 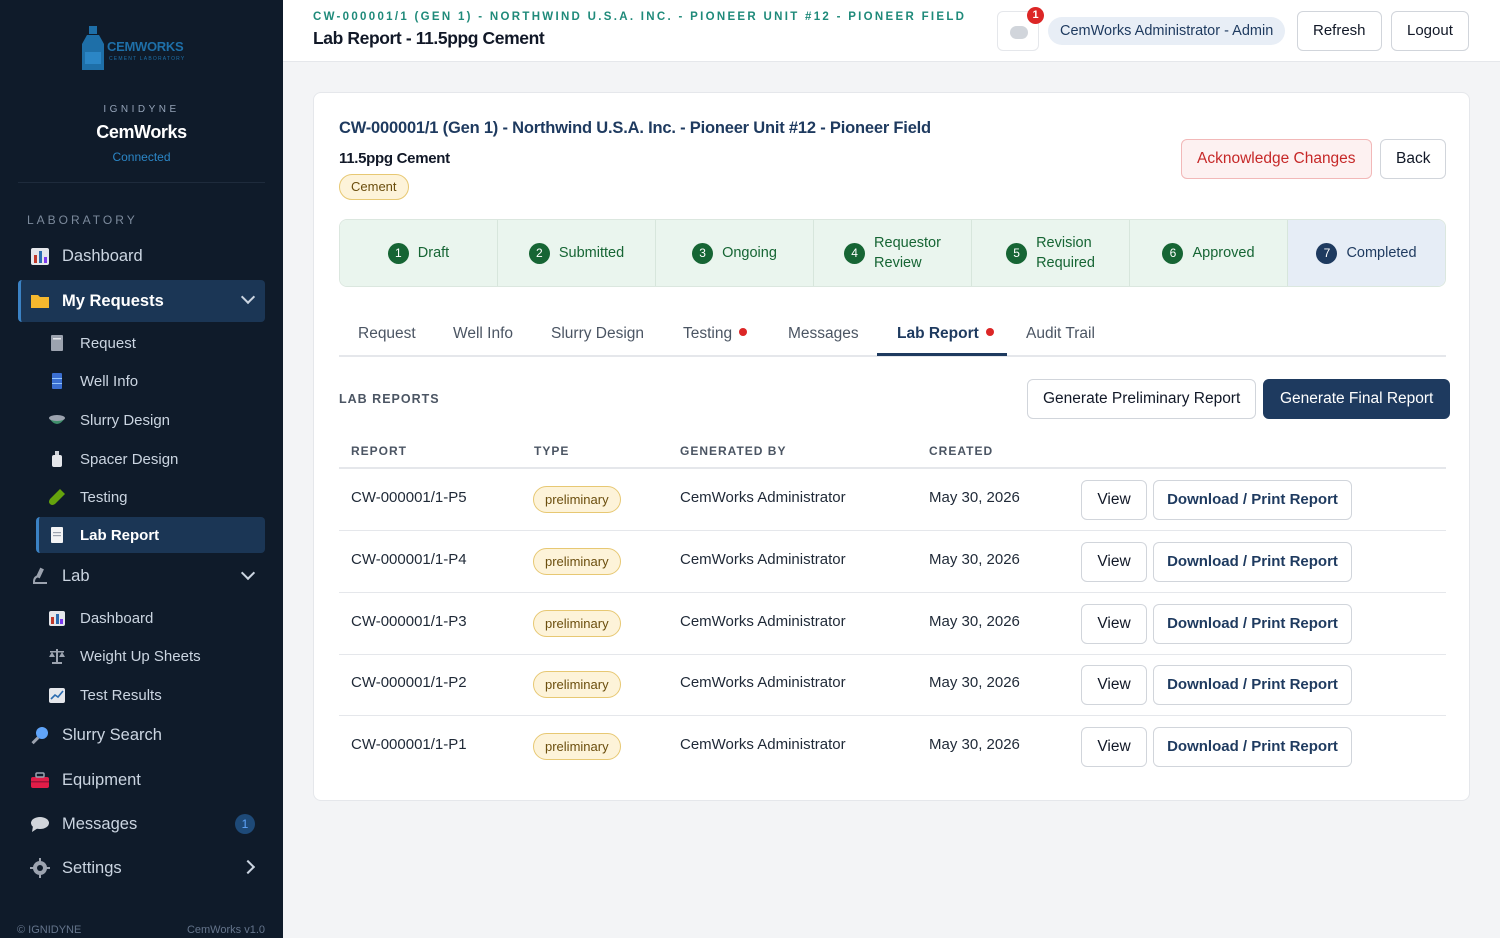 What do you see at coordinates (150, 381) in the screenshot?
I see `sidebar-item-well-info: Well Info` at bounding box center [150, 381].